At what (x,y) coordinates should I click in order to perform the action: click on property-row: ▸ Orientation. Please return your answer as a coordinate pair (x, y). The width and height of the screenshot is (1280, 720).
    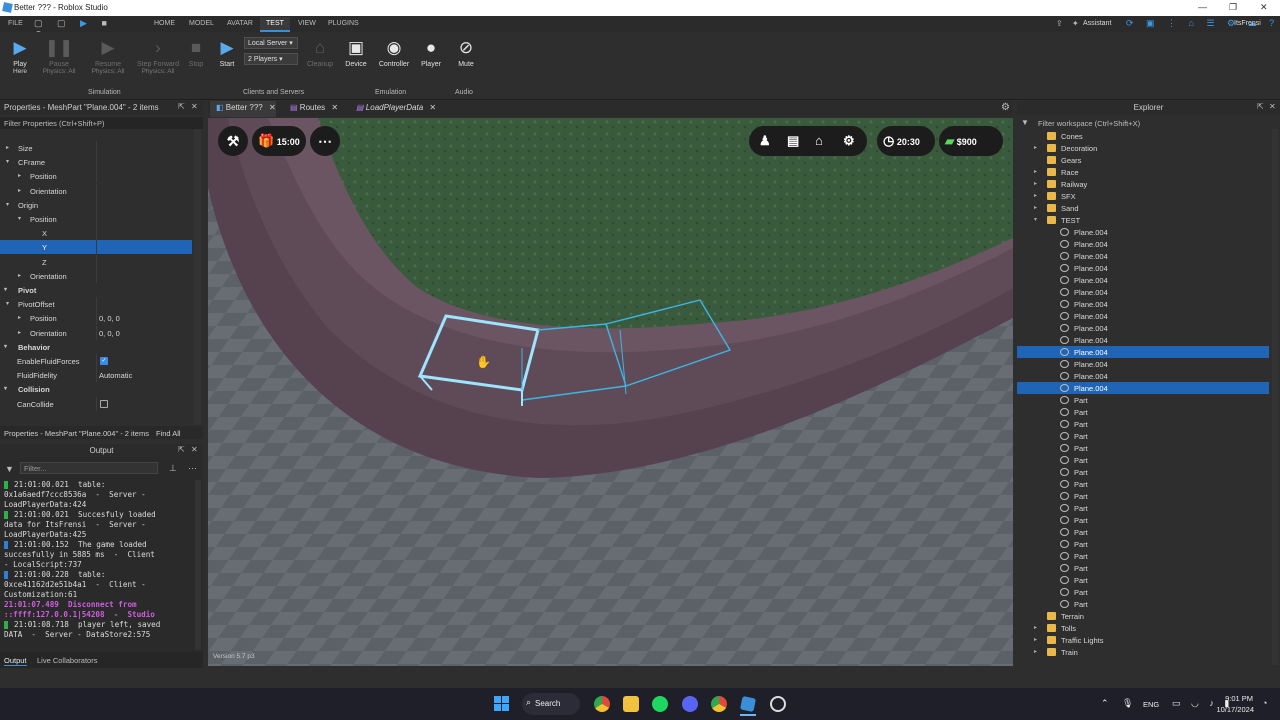
    Looking at the image, I should click on (96, 190).